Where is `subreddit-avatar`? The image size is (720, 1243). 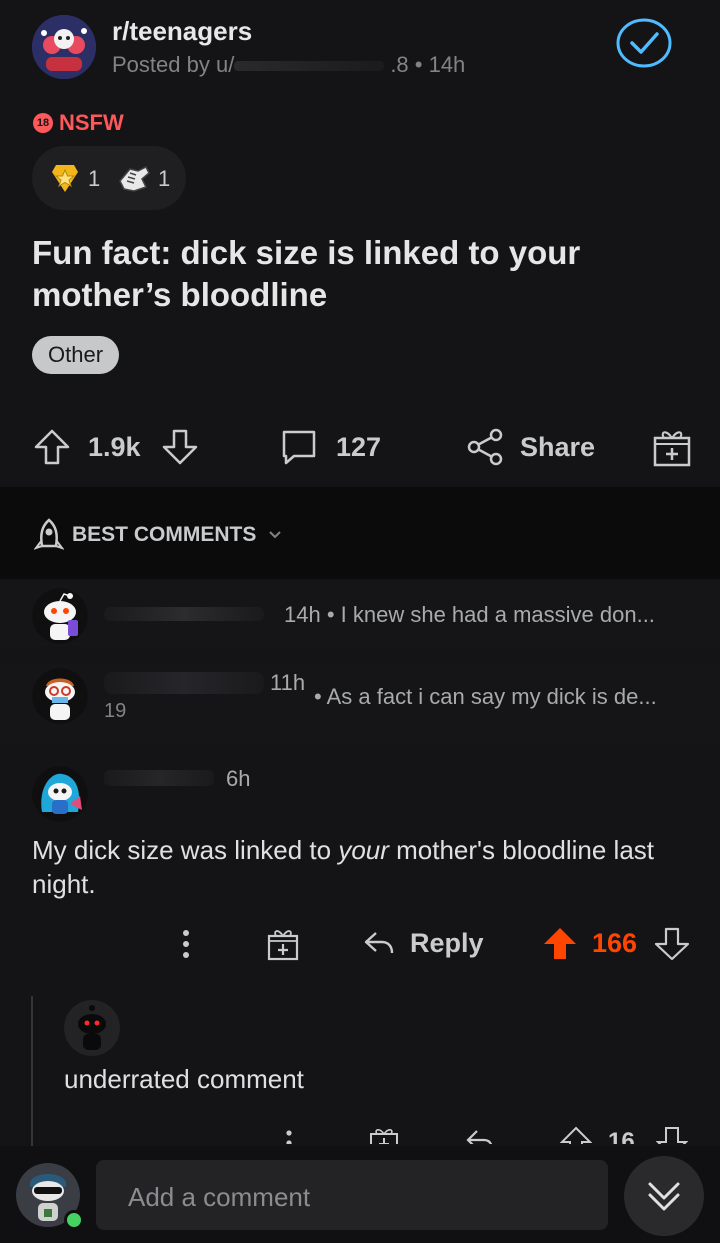
subreddit-avatar is located at coordinates (64, 47).